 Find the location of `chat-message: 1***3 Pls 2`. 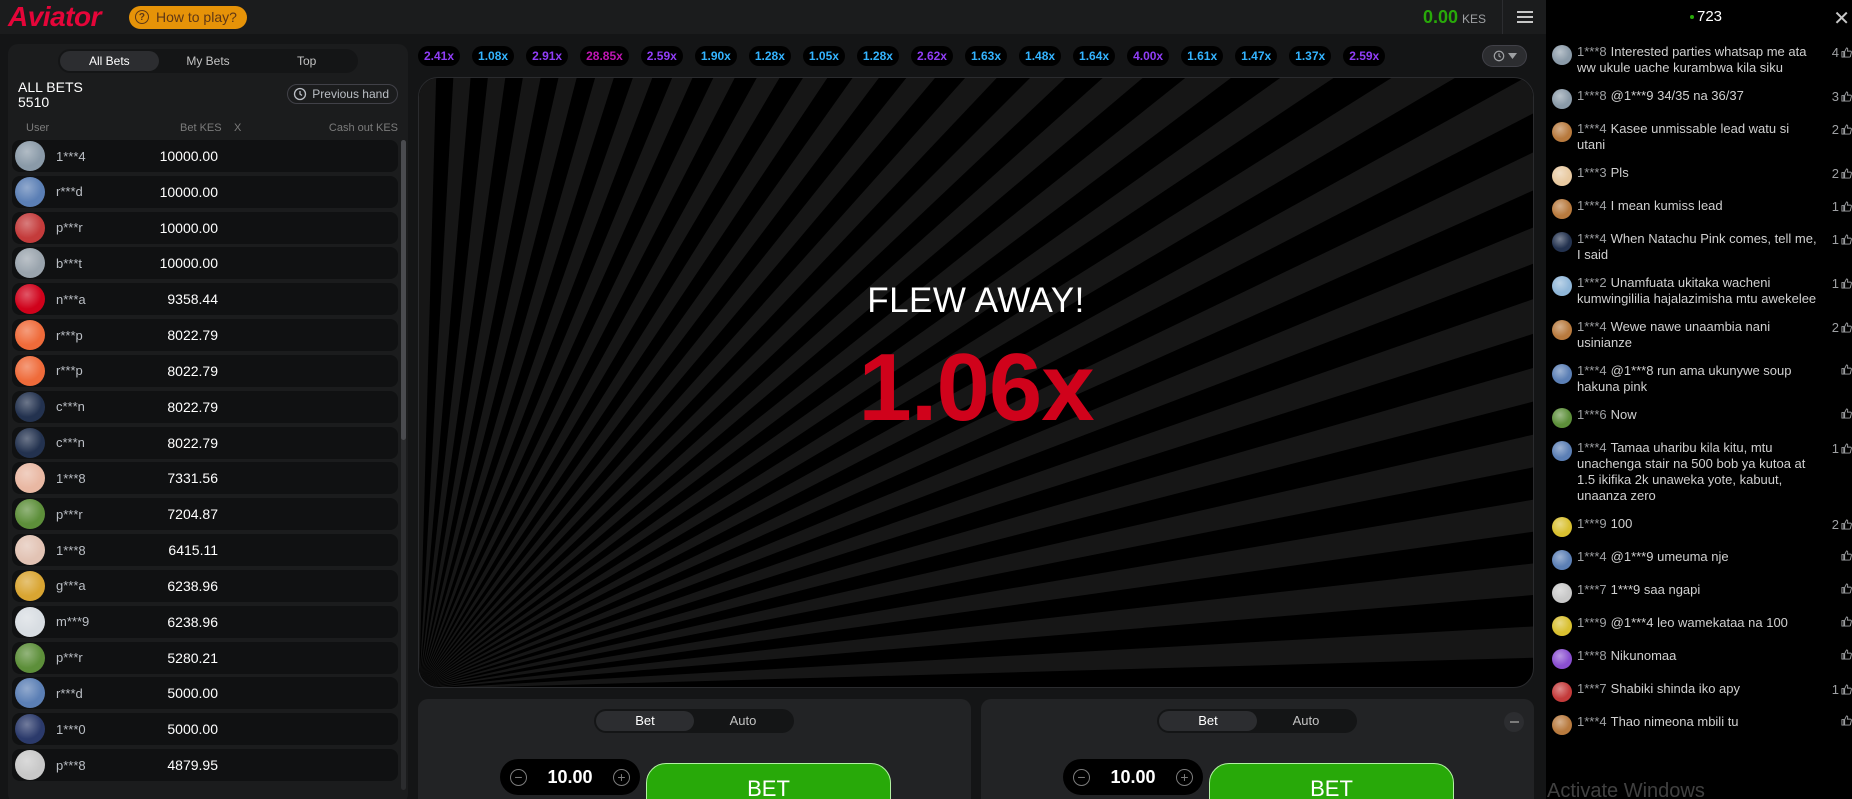

chat-message: 1***3 Pls 2 is located at coordinates (1702, 175).